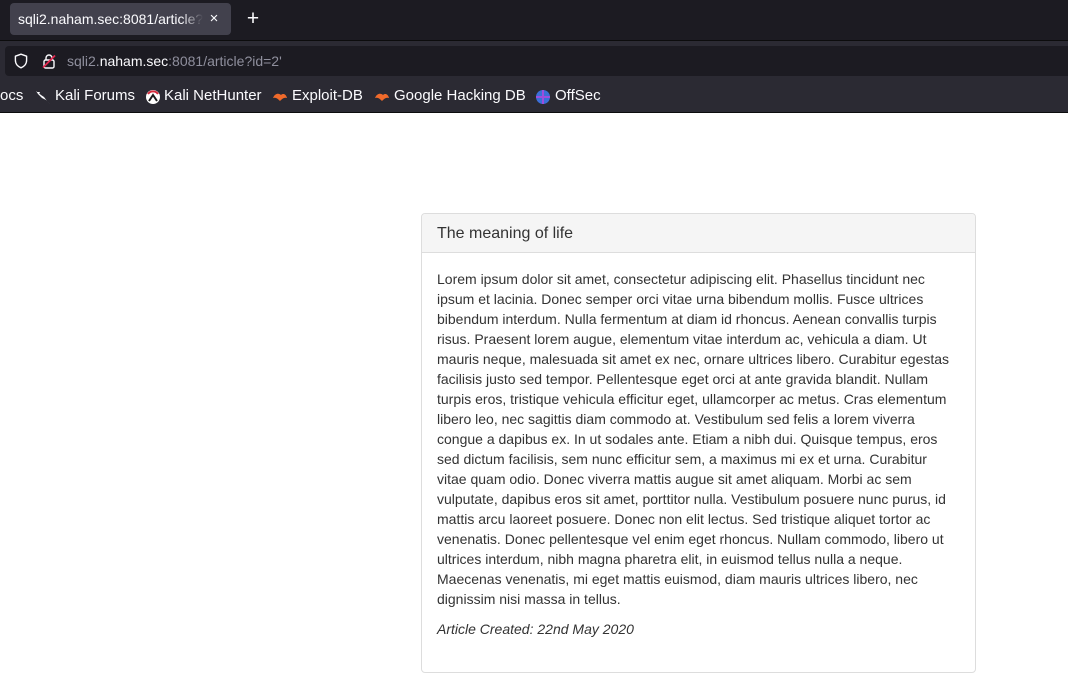 The height and width of the screenshot is (673, 1068). What do you see at coordinates (213, 96) in the screenshot?
I see `bookmark-kali-nethunter: Kali NetHunter` at bounding box center [213, 96].